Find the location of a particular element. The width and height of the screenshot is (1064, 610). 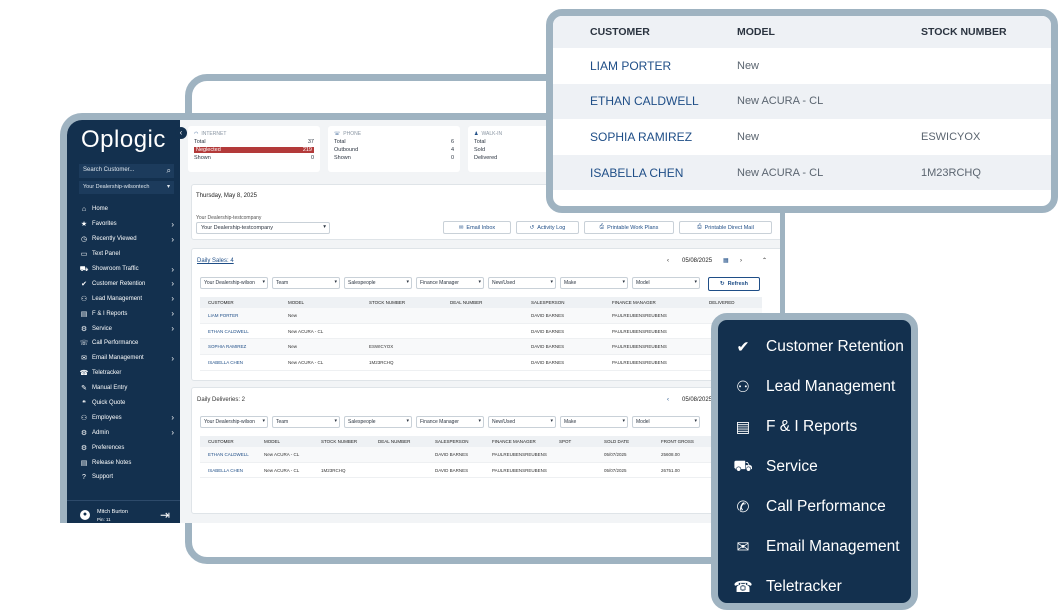

chevron-up-icon: ⌃ is located at coordinates (764, 260).